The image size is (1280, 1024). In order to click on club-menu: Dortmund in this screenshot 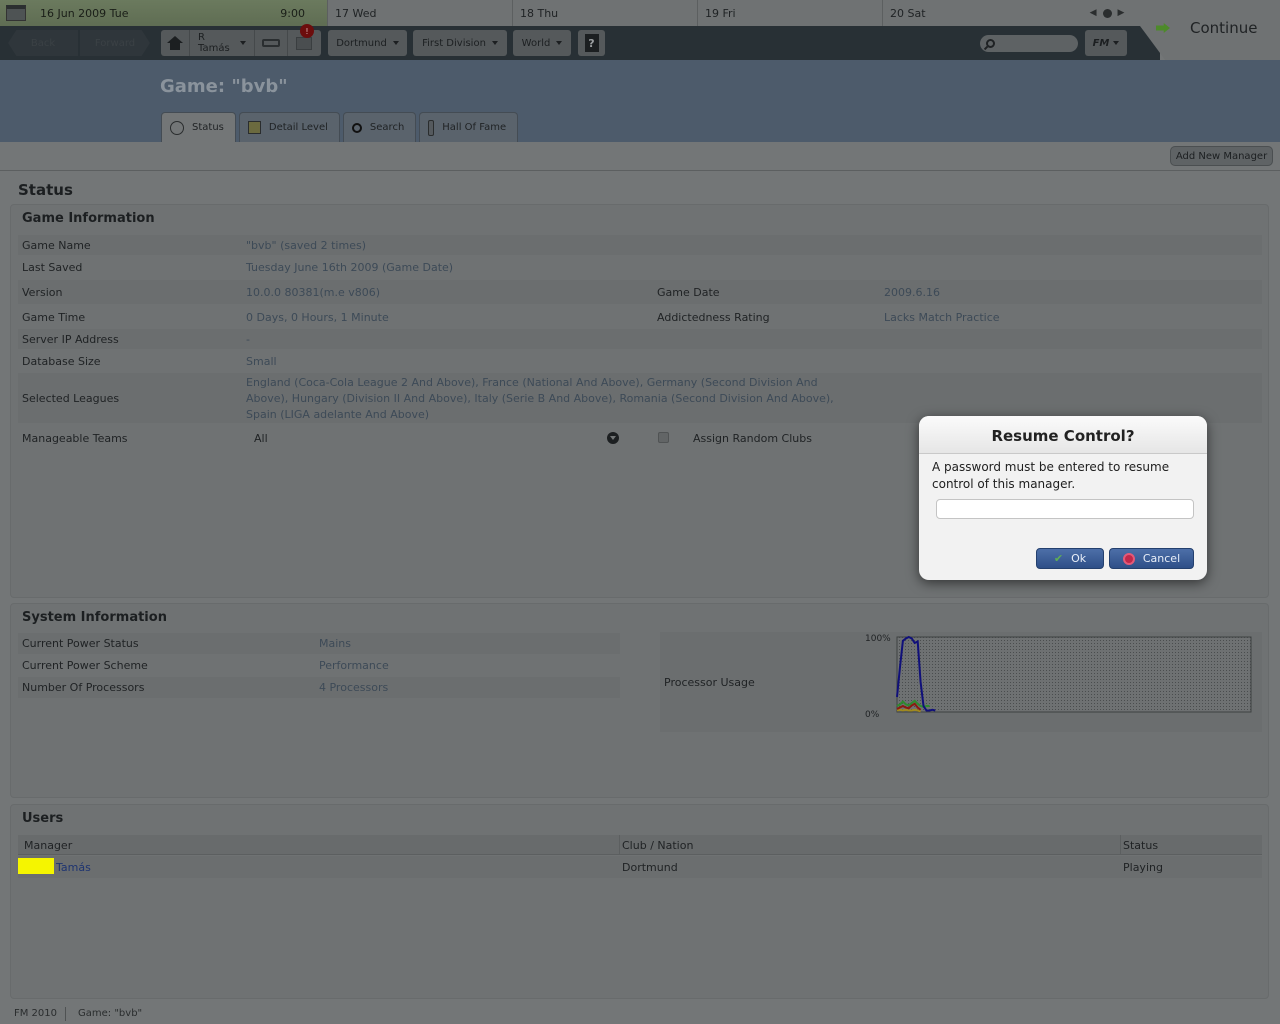, I will do `click(367, 43)`.